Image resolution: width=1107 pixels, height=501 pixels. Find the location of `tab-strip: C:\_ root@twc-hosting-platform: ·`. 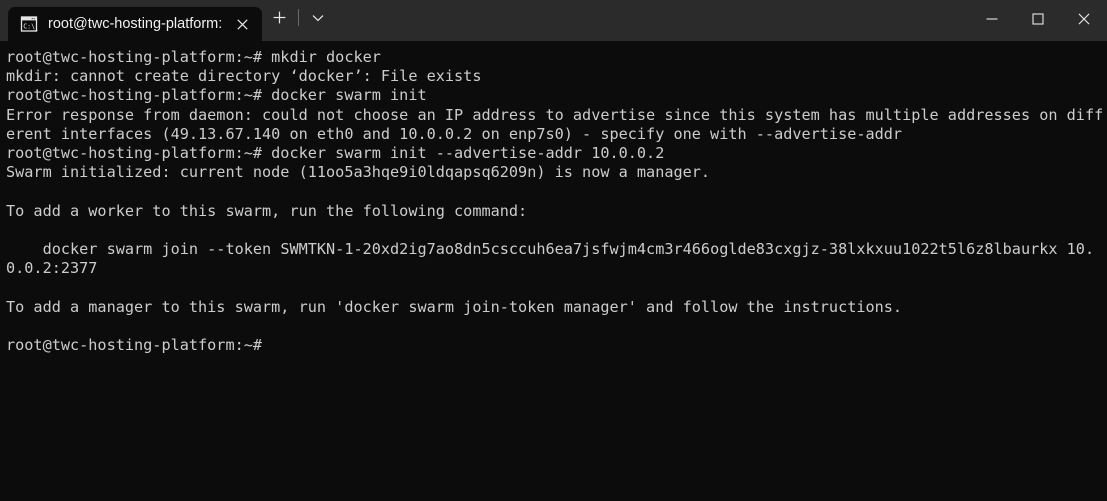

tab-strip: C:\_ root@twc-hosting-platform: · is located at coordinates (167, 20).